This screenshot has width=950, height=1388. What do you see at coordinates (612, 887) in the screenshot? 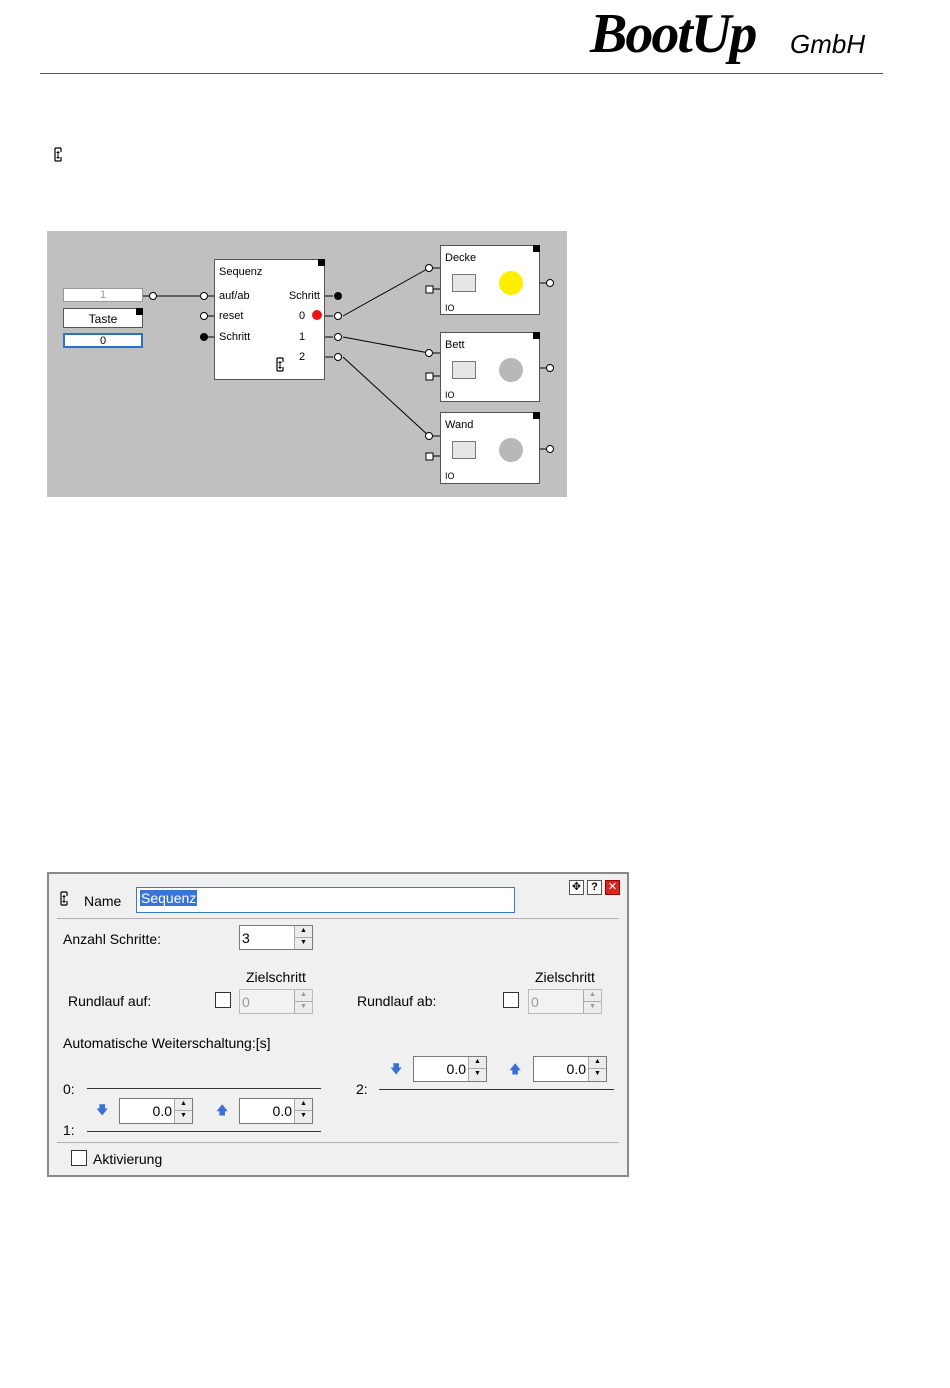
I see `close-icon: ✕` at bounding box center [612, 887].